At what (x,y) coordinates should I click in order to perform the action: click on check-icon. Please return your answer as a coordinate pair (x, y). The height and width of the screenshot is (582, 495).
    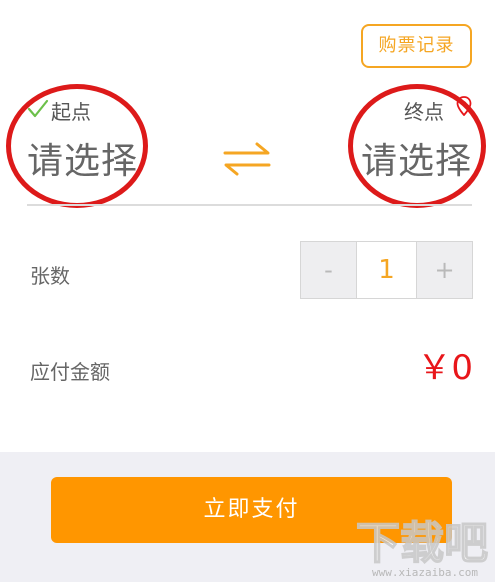
    Looking at the image, I should click on (38, 108).